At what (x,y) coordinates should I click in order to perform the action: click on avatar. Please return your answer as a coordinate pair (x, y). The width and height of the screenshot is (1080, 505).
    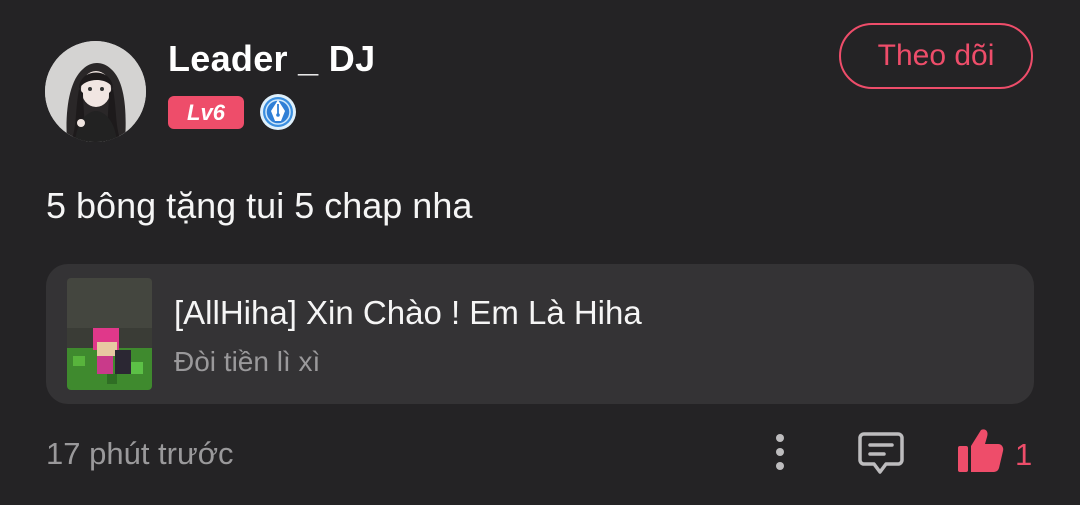
    Looking at the image, I should click on (95, 91).